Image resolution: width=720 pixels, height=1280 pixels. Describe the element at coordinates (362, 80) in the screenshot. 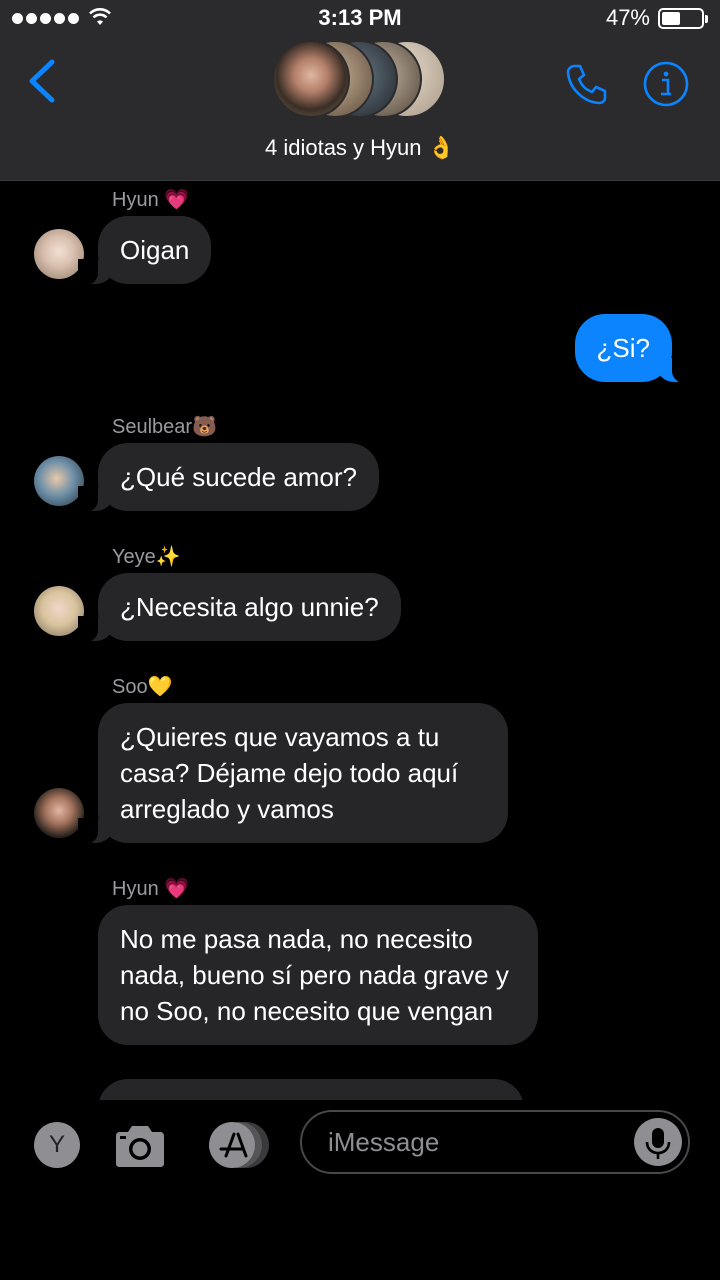

I see `group-avatars` at that location.